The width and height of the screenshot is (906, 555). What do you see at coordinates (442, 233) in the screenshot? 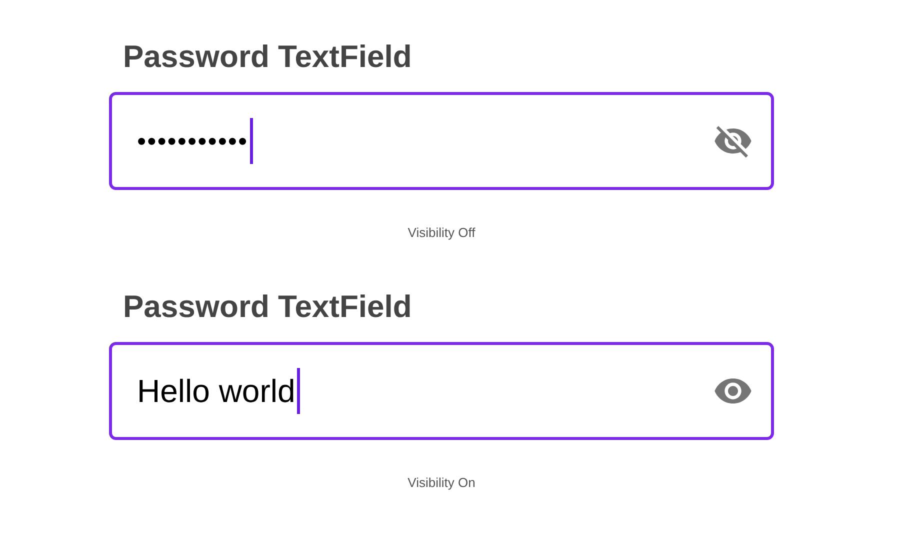
I see `caption: Visibility Off` at bounding box center [442, 233].